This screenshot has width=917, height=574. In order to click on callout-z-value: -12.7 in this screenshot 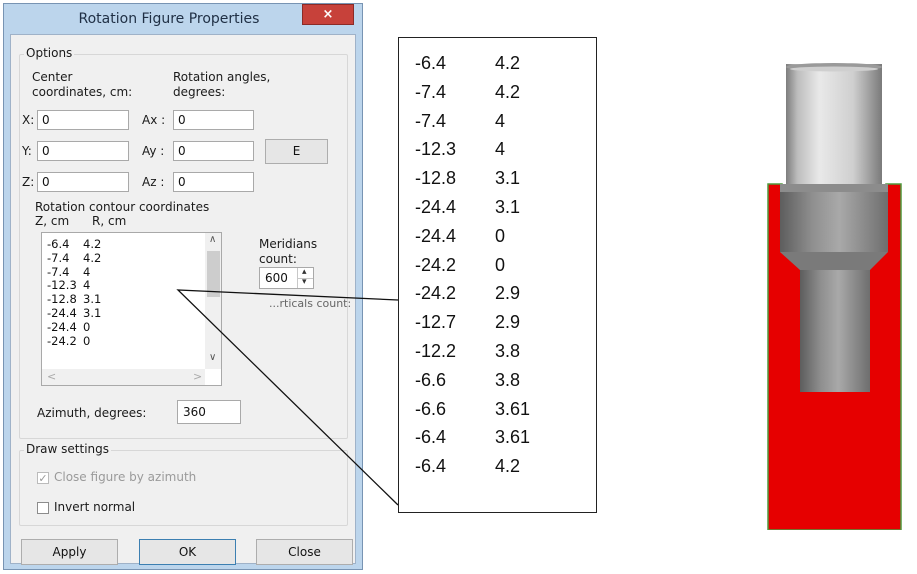, I will do `click(436, 322)`.